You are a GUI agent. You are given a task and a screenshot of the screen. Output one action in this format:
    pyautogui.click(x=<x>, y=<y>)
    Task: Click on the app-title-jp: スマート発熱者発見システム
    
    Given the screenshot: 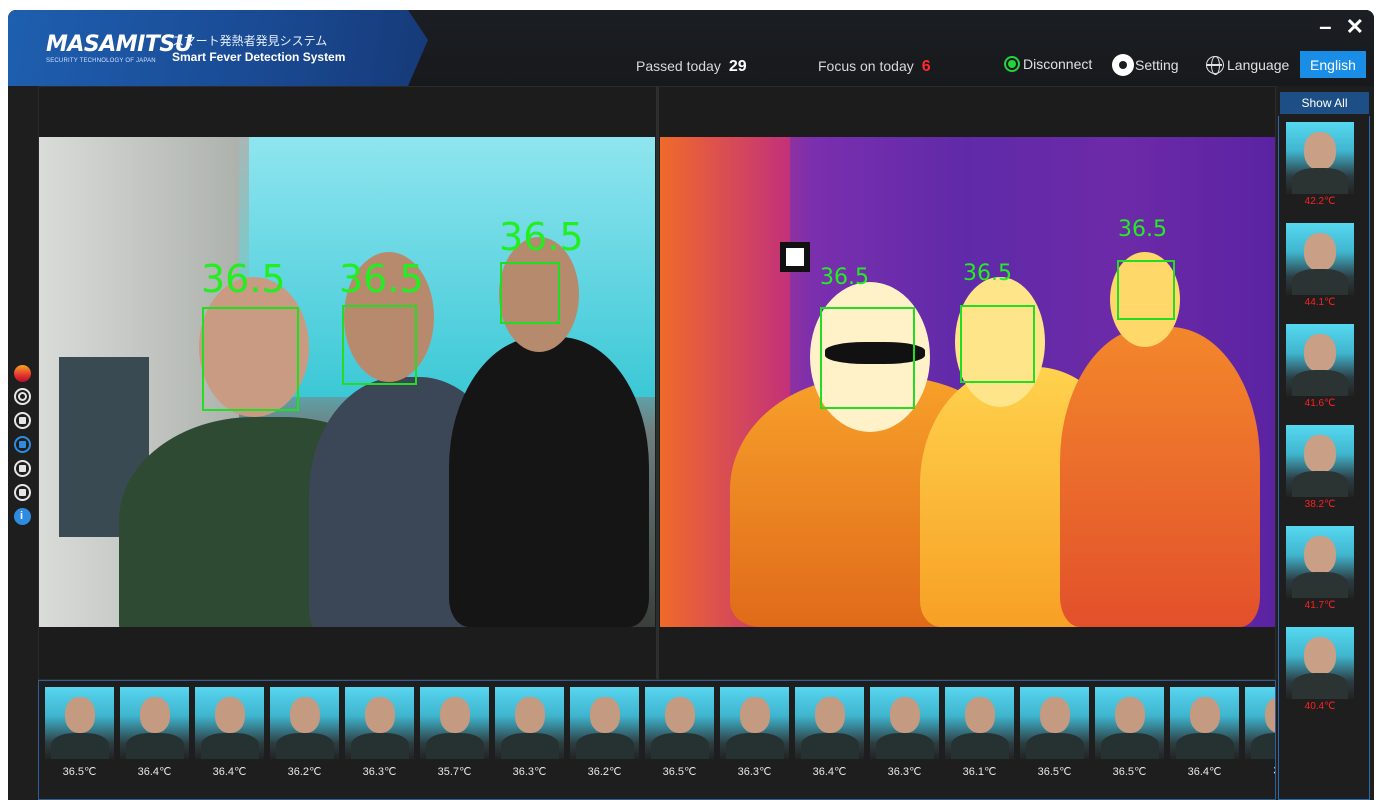 What is the action you would take?
    pyautogui.click(x=250, y=41)
    